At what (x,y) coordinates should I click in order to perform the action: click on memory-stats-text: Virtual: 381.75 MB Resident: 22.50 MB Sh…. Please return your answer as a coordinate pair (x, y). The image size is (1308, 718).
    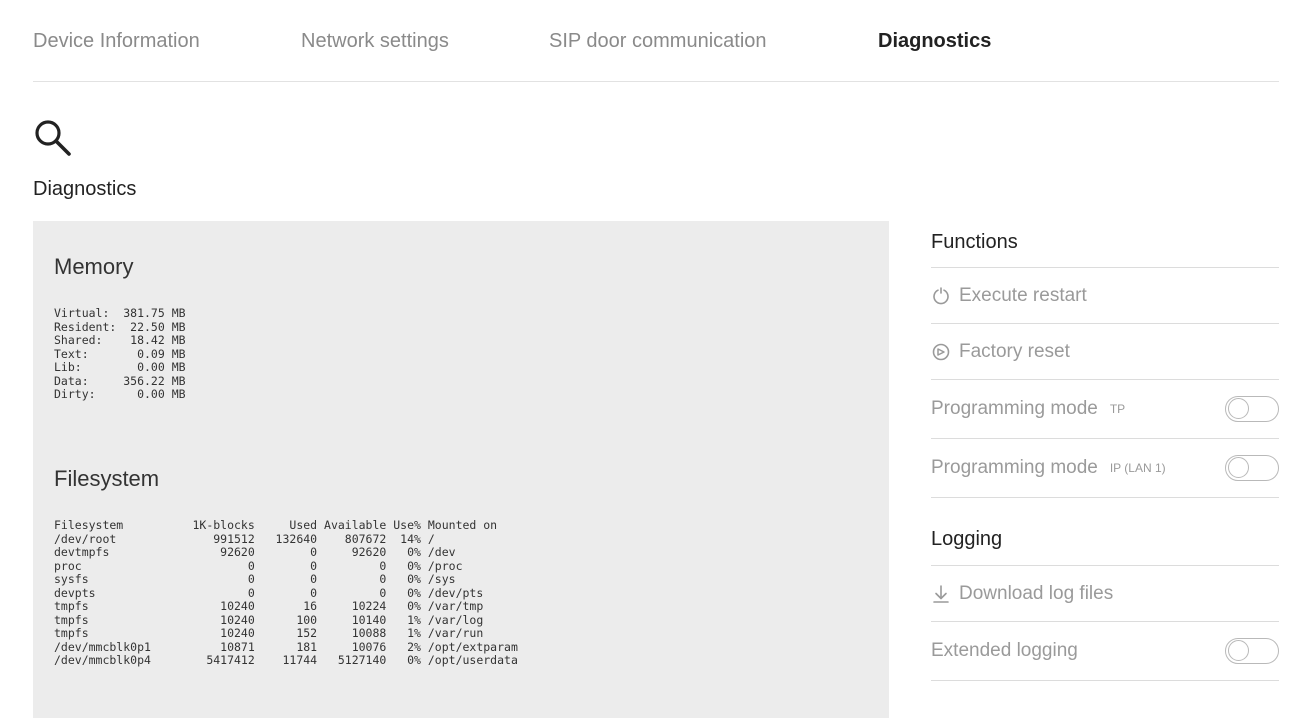
    Looking at the image, I should click on (120, 353).